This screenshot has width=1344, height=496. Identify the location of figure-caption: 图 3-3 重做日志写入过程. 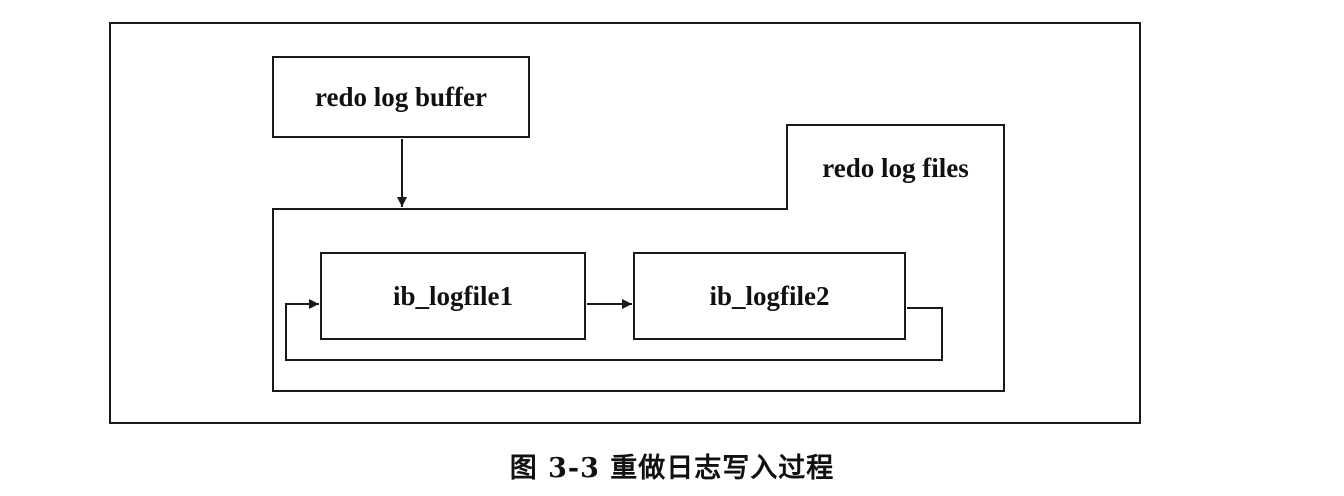
(672, 468).